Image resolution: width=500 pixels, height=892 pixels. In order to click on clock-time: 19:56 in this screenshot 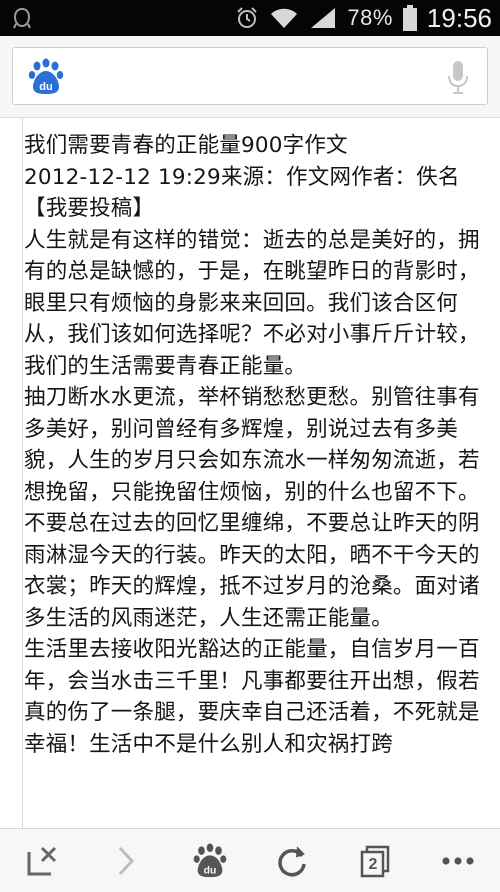, I will do `click(459, 17)`.